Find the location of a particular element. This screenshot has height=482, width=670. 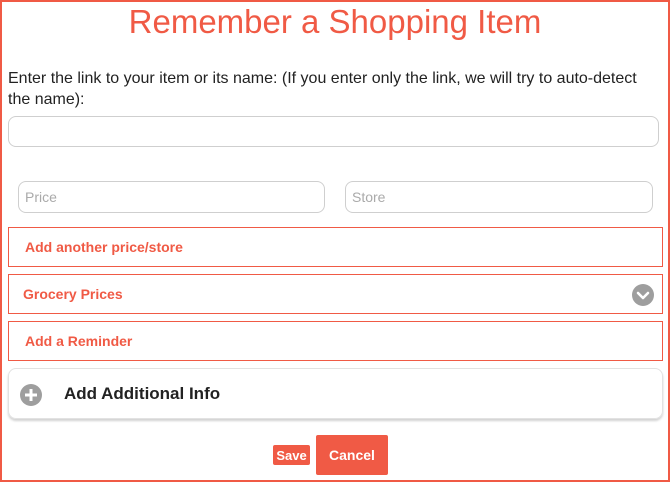

plus-circle-icon is located at coordinates (31, 395).